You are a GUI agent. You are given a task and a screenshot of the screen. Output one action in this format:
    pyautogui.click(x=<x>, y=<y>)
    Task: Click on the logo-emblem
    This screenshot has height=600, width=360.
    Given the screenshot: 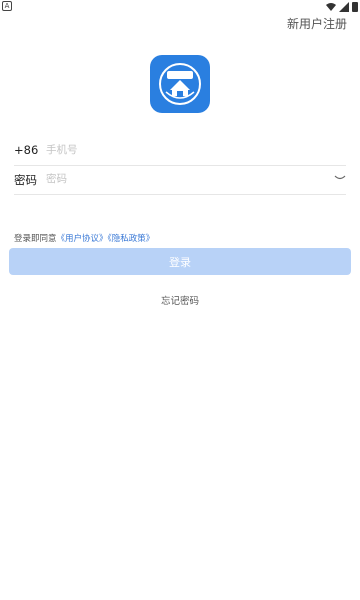 What is the action you would take?
    pyautogui.click(x=180, y=84)
    